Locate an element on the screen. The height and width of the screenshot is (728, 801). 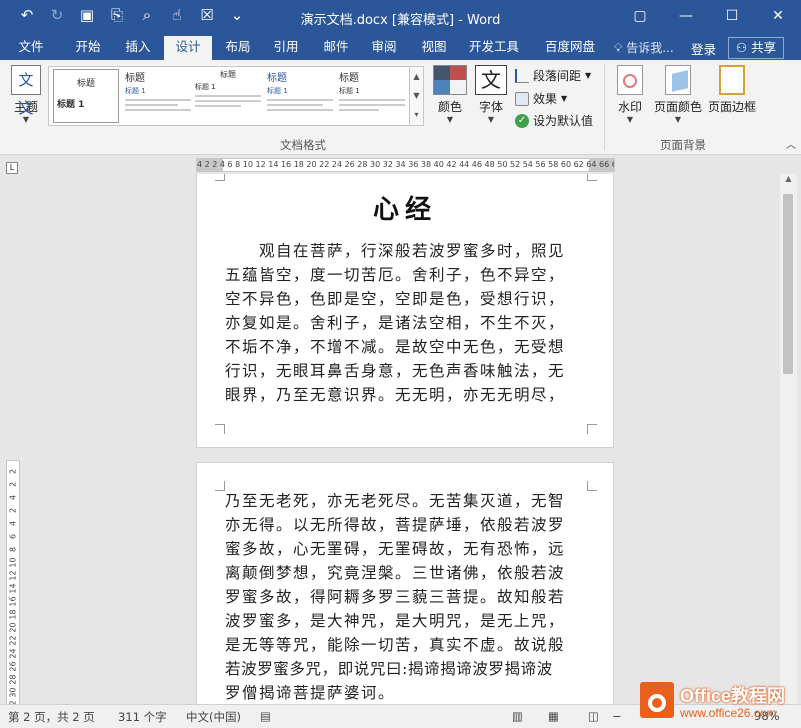
language: 中文(中国) is located at coordinates (213, 717).